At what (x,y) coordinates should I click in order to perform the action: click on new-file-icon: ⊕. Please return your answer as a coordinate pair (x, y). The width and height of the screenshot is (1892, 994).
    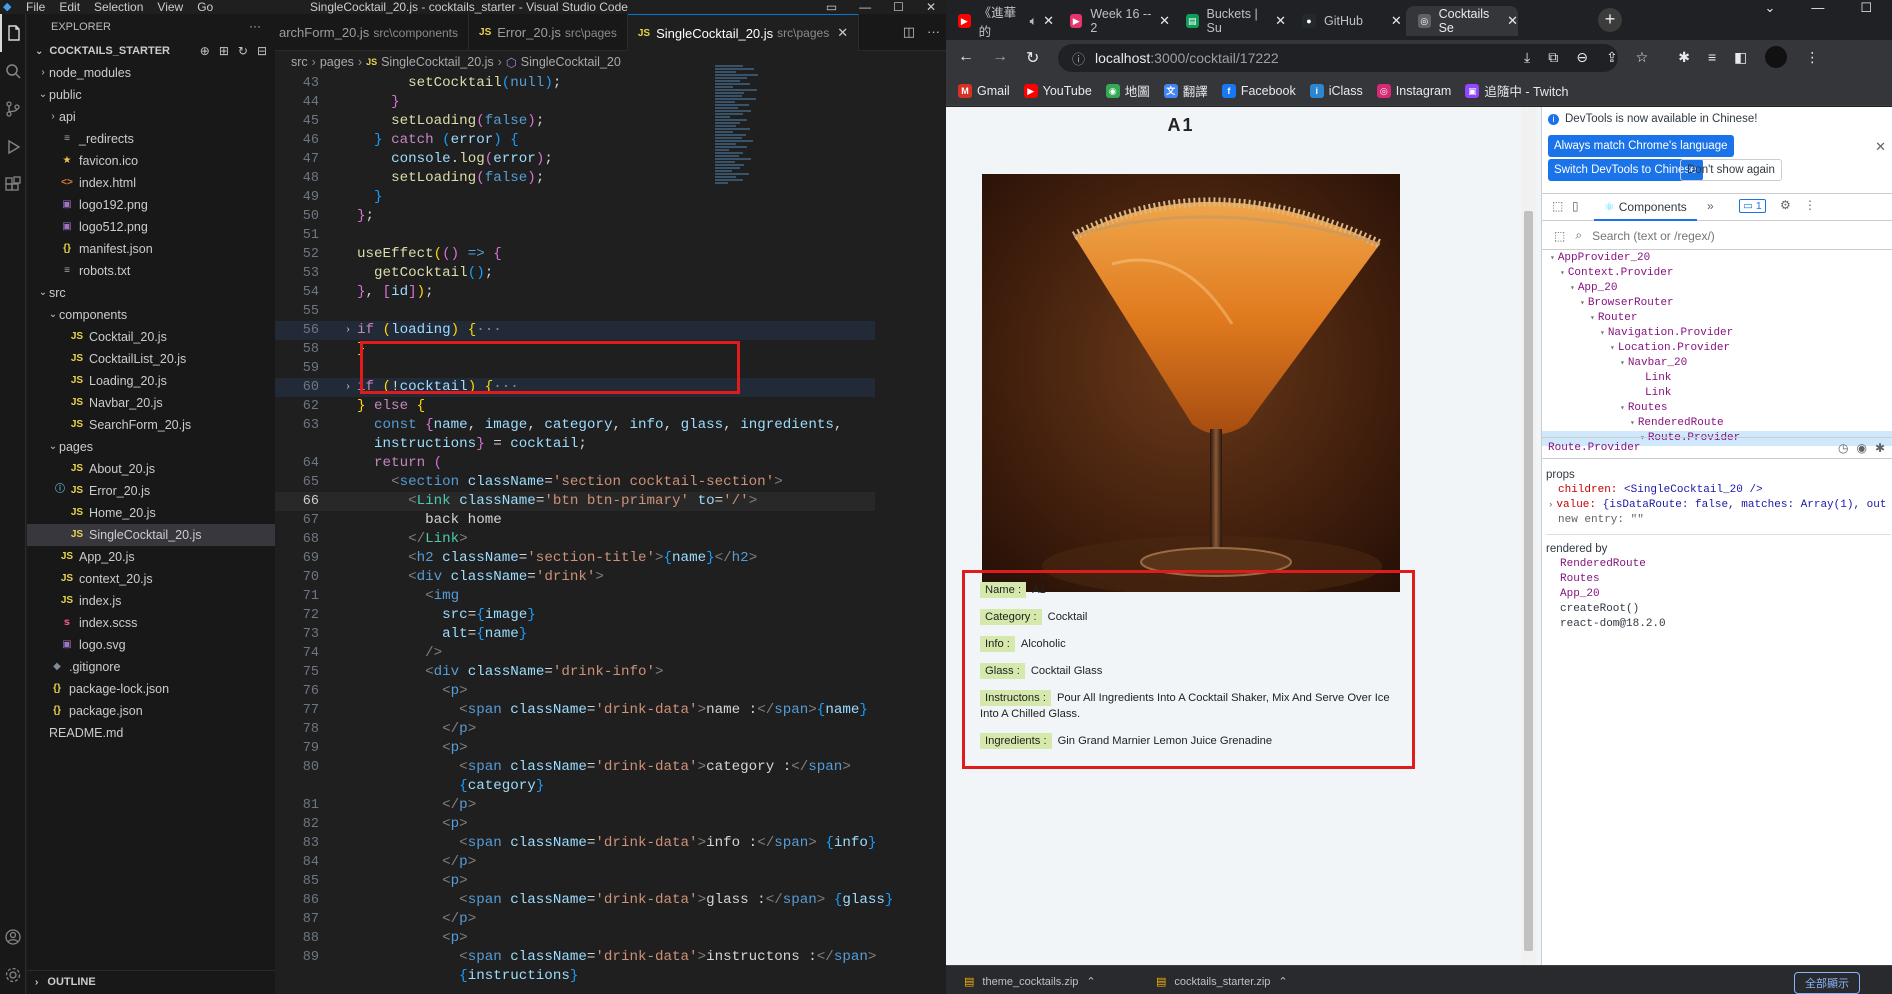
    Looking at the image, I should click on (205, 51).